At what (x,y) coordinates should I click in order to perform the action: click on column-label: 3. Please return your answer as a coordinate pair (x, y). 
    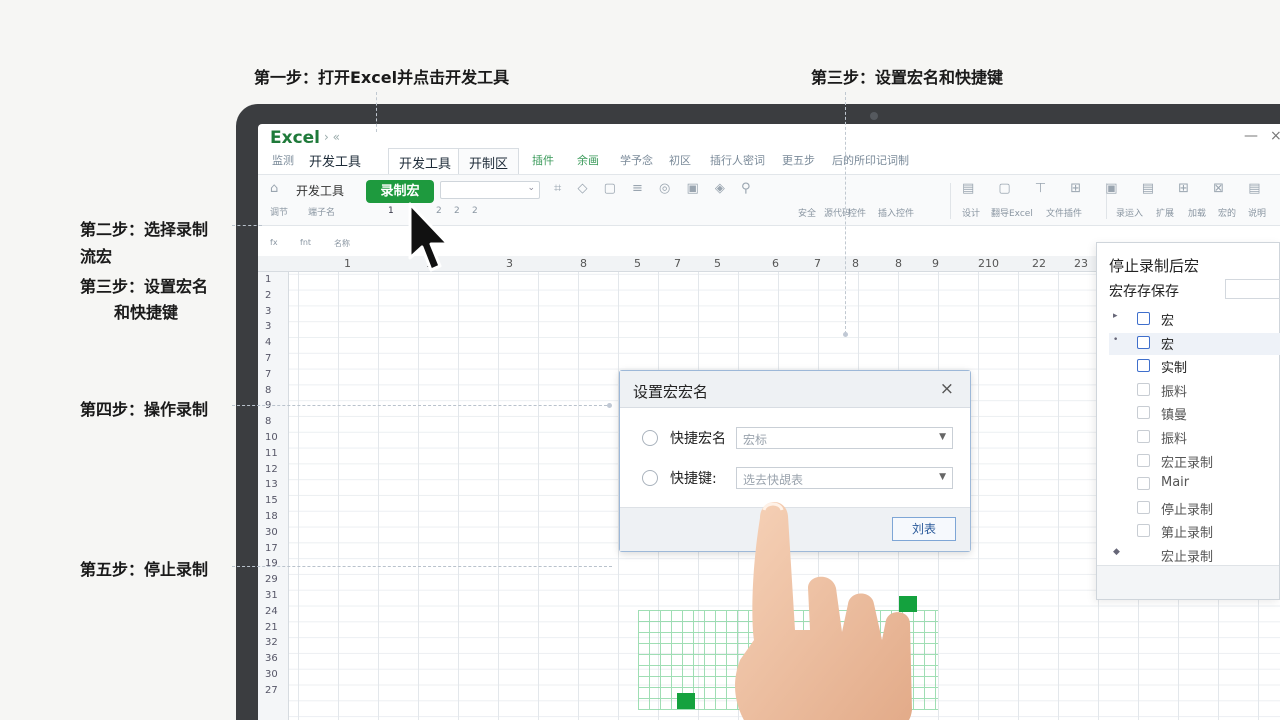
    Looking at the image, I should click on (509, 263).